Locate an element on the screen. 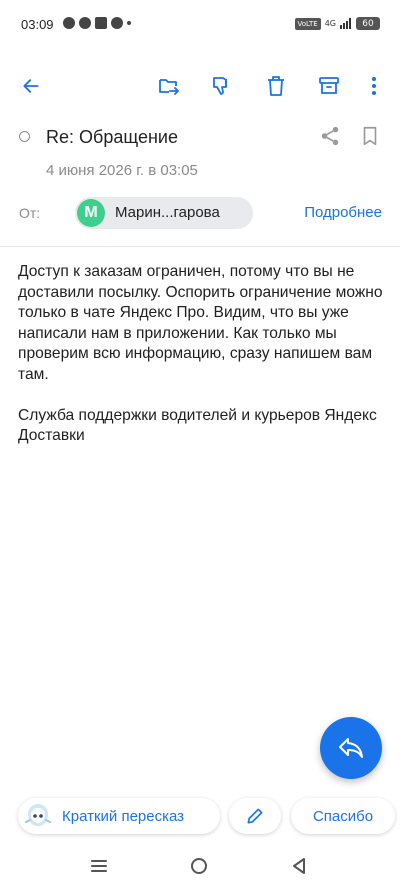  triangle-back-icon is located at coordinates (299, 866).